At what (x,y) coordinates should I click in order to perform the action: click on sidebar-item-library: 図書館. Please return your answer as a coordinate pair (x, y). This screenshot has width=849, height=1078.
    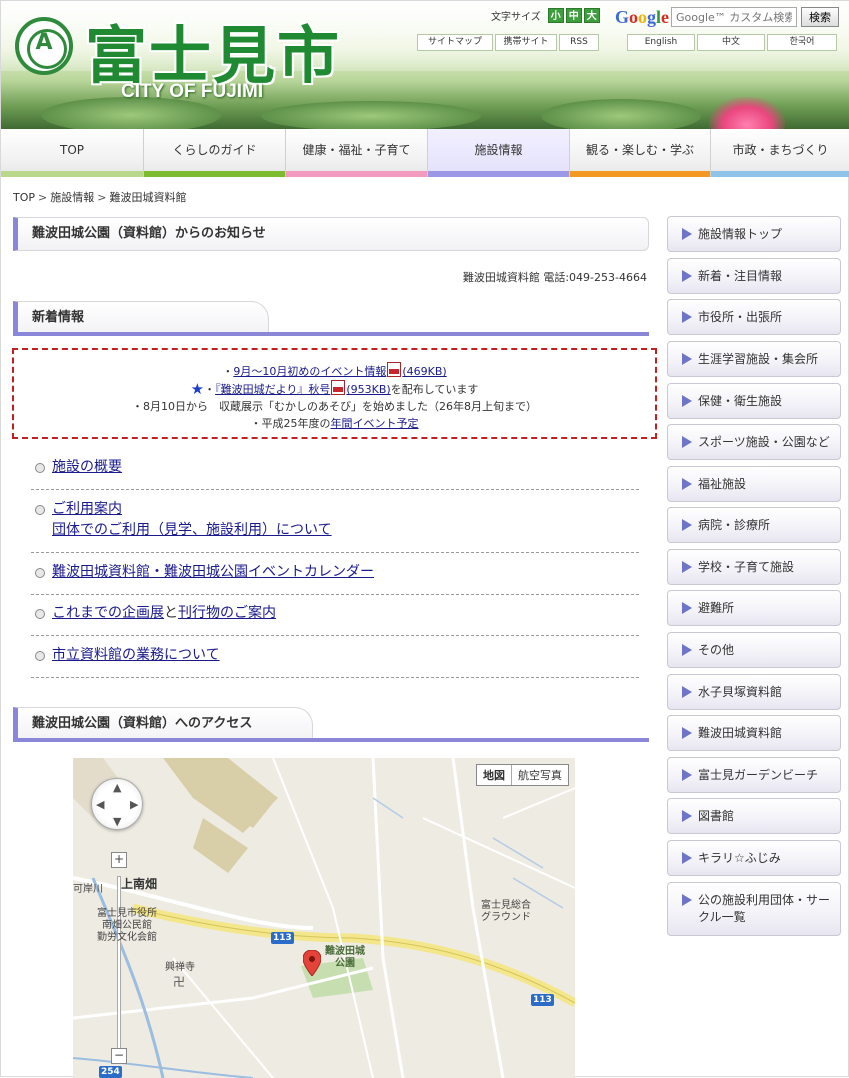
    Looking at the image, I should click on (754, 816).